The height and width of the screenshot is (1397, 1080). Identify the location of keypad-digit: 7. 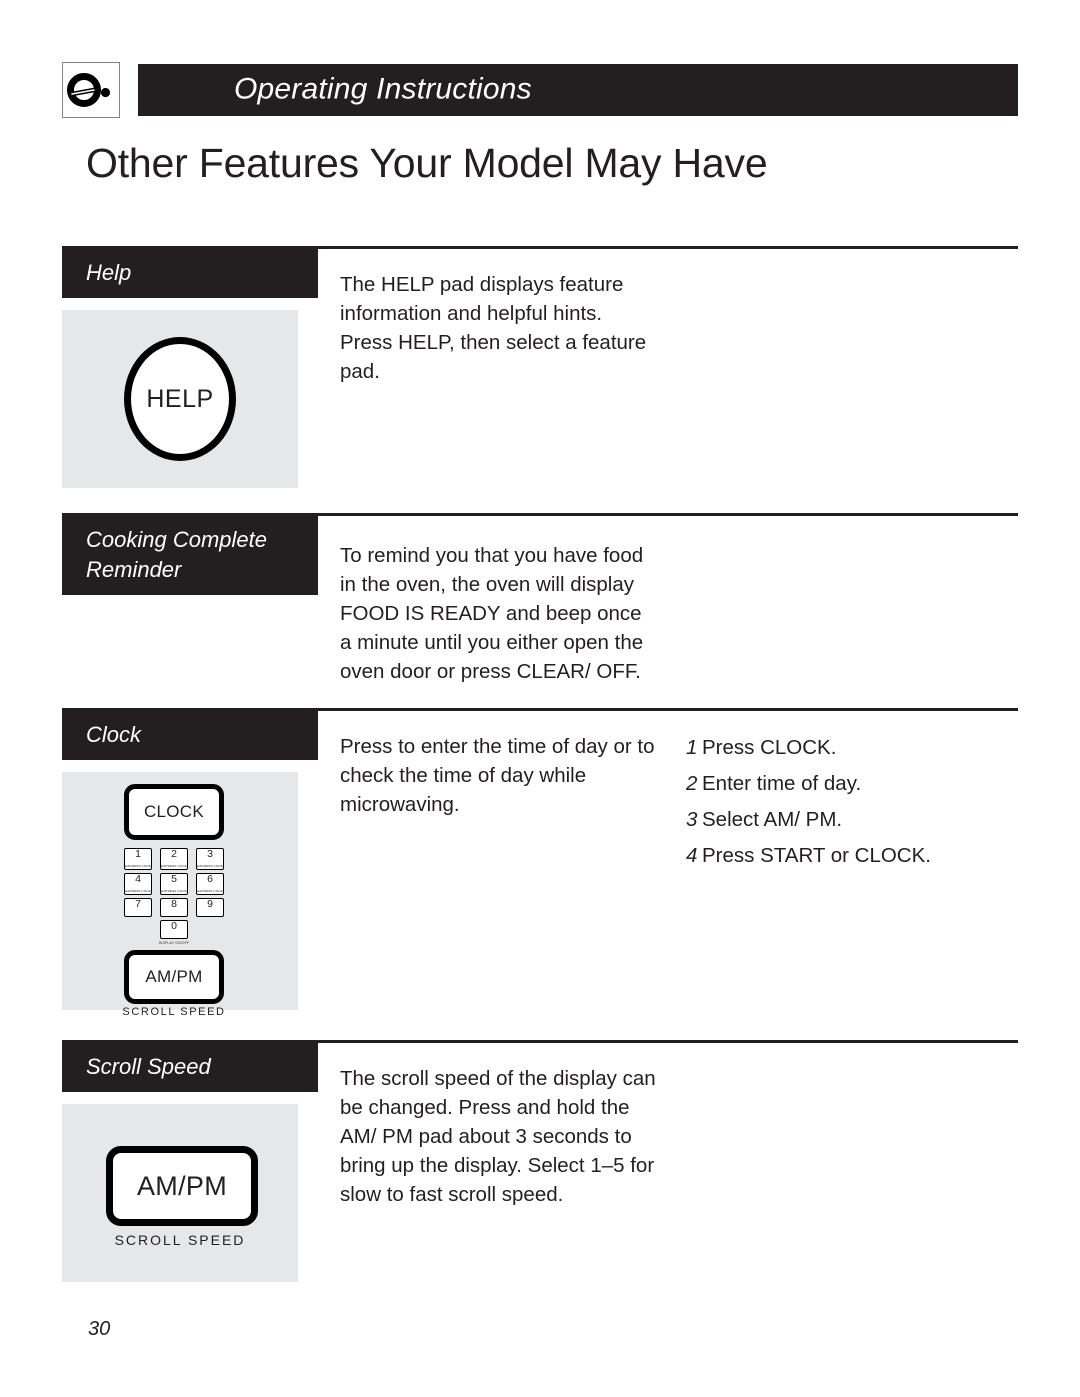
(138, 904).